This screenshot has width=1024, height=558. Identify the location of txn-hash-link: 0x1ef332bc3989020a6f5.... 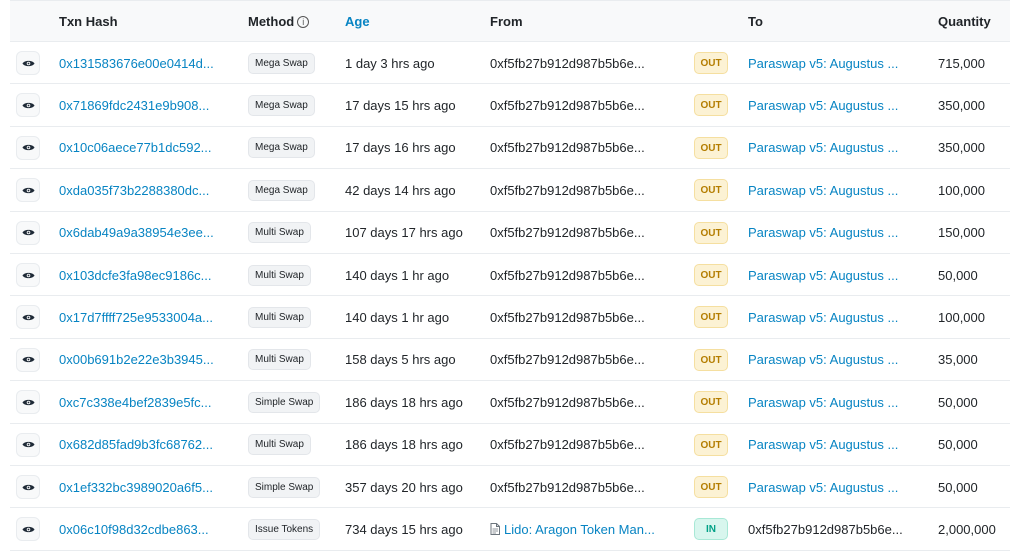
(146, 487).